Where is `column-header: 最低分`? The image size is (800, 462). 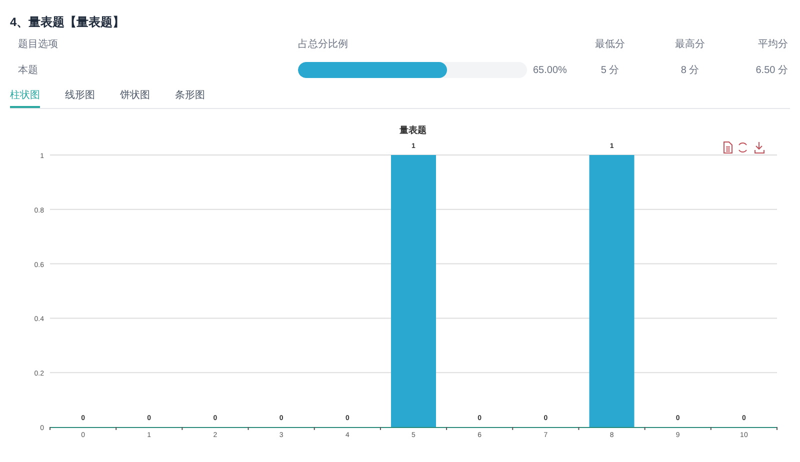 column-header: 最低分 is located at coordinates (610, 44).